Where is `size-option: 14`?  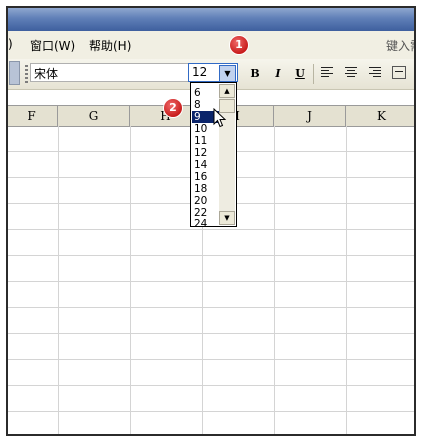
size-option: 14 is located at coordinates (206, 165).